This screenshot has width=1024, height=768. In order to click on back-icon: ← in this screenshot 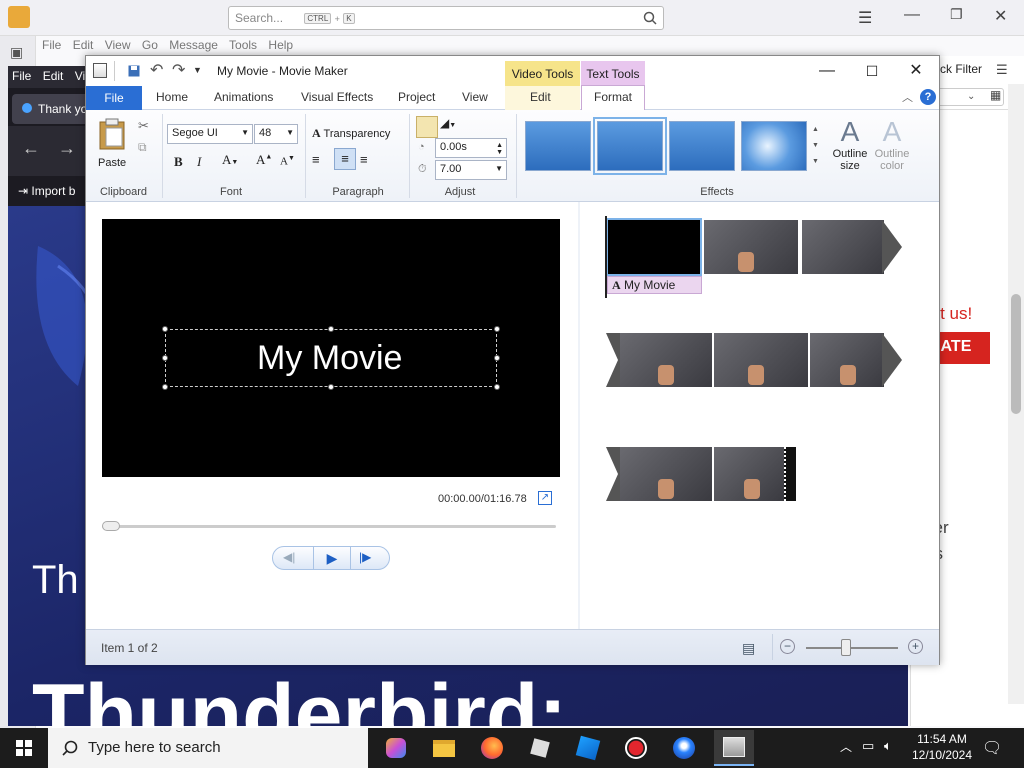, I will do `click(31, 148)`.